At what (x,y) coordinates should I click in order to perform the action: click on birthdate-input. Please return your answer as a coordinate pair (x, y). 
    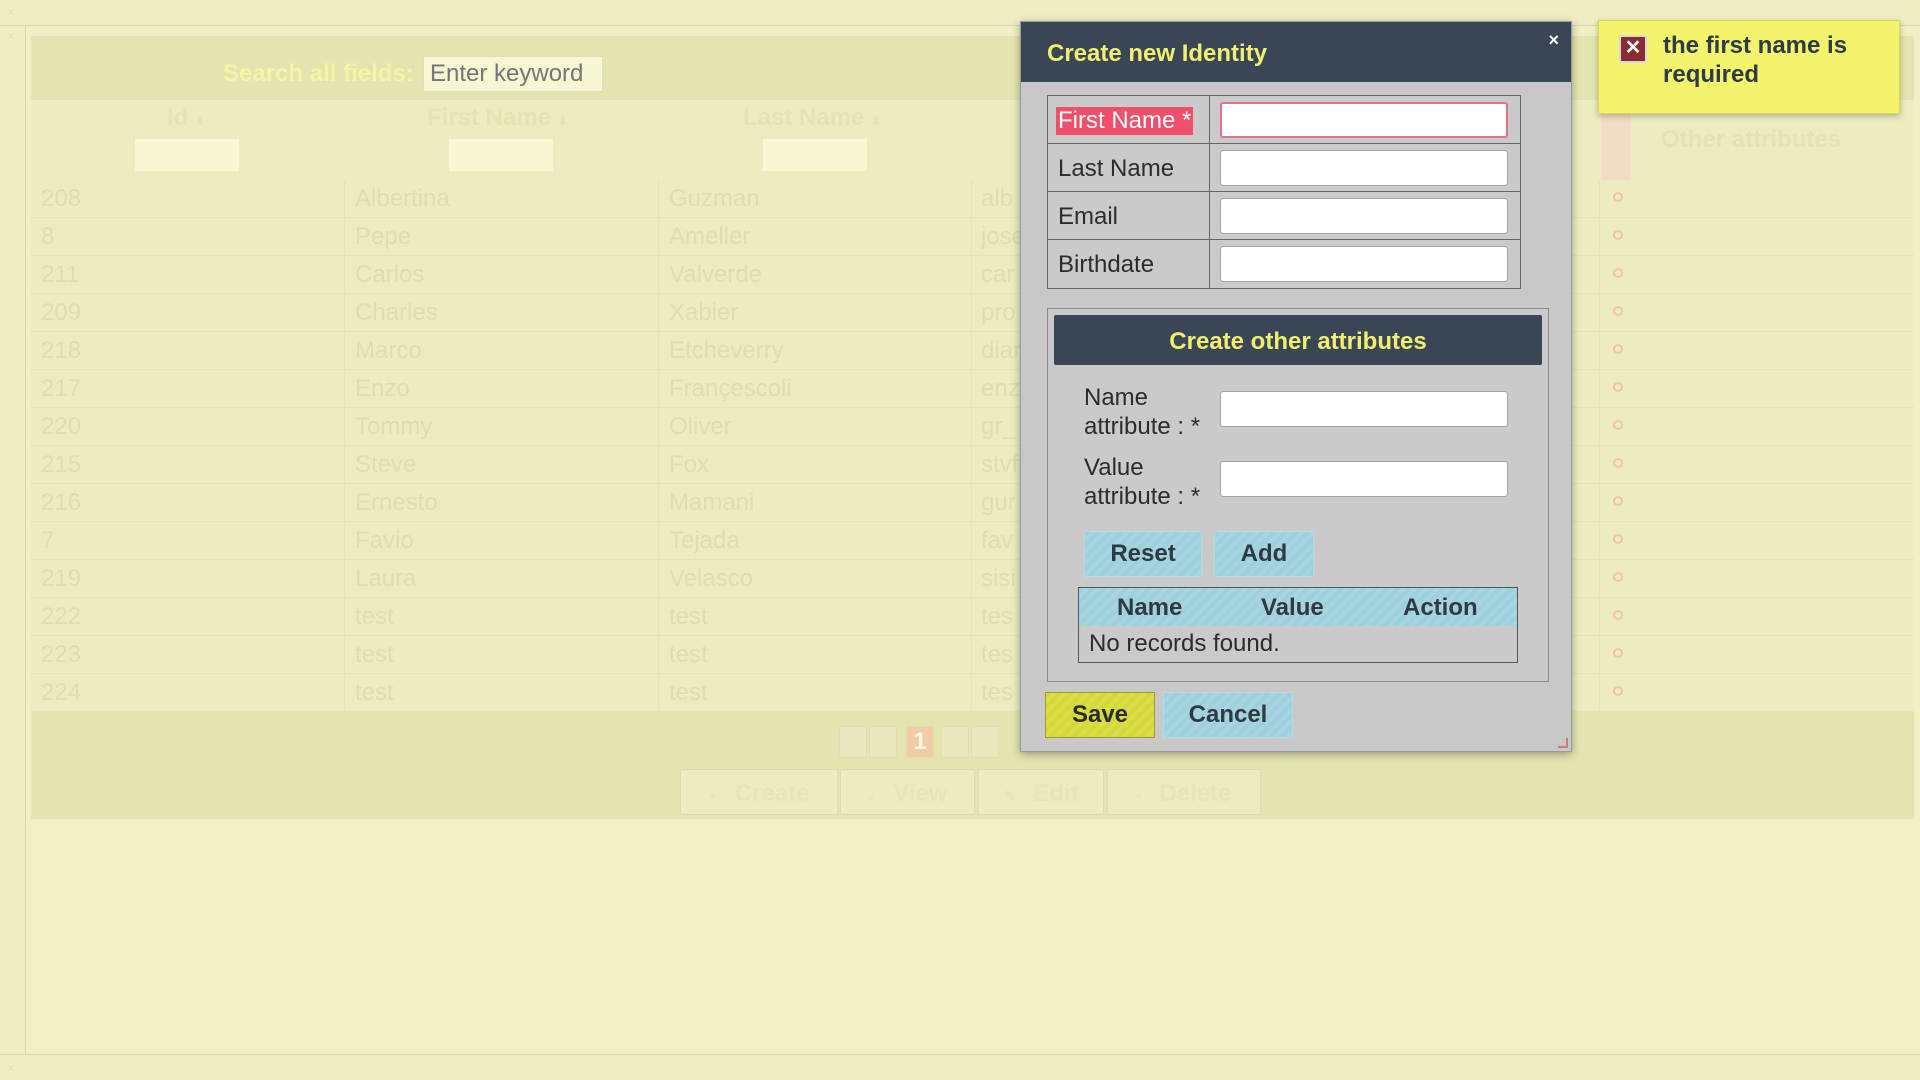
    Looking at the image, I should click on (1364, 264).